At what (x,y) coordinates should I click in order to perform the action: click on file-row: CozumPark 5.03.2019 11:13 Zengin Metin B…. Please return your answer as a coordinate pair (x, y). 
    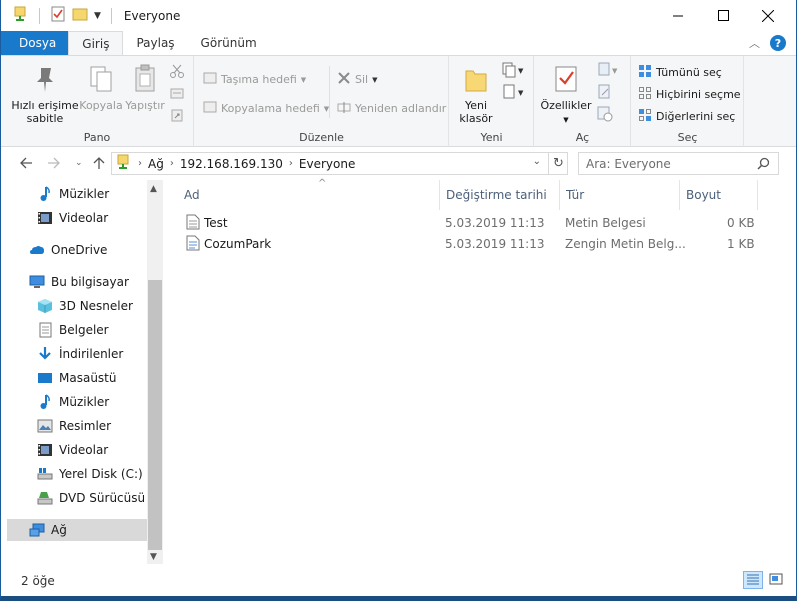
    Looking at the image, I should click on (468, 244).